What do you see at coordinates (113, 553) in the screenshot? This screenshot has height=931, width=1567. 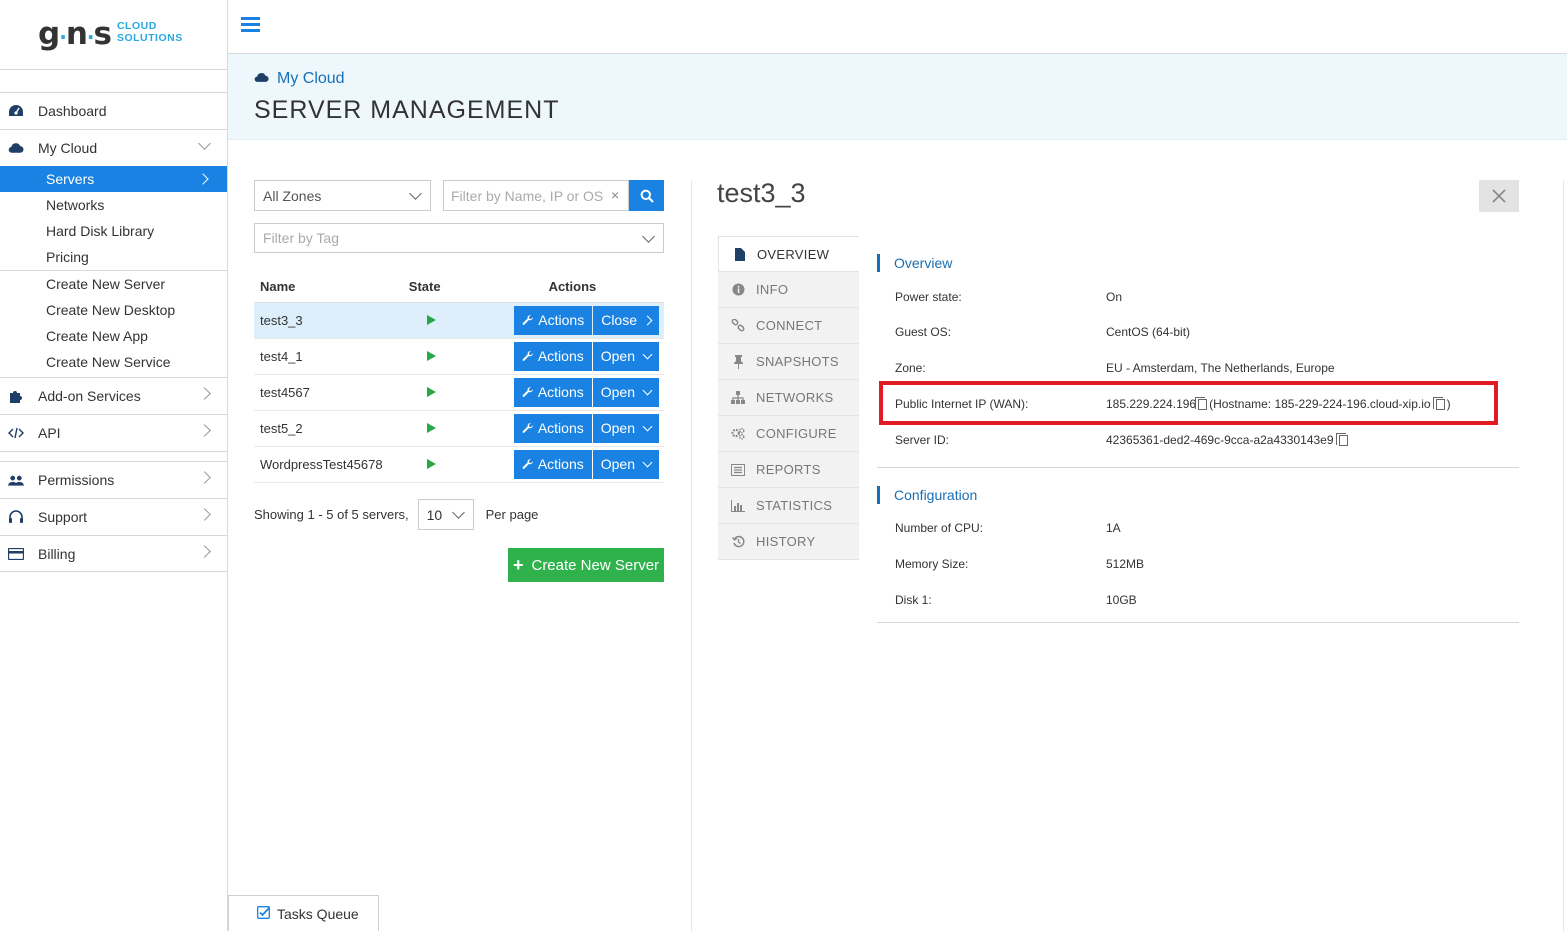 I see `sidebar-item-billing: Billing` at bounding box center [113, 553].